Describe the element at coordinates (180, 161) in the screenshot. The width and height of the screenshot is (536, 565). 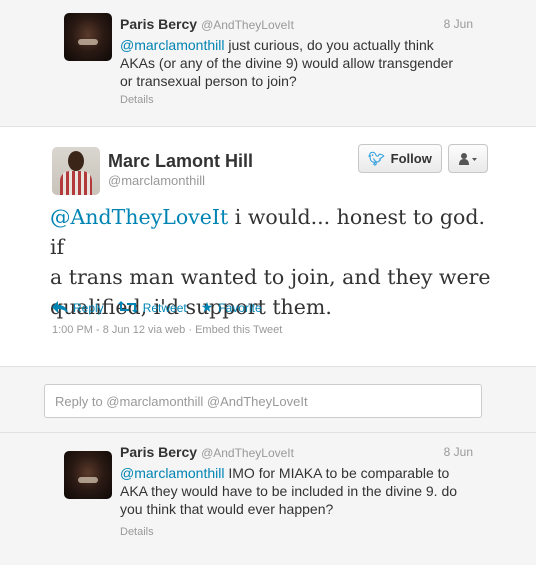
I see `author-name: Marc Lamont Hill` at that location.